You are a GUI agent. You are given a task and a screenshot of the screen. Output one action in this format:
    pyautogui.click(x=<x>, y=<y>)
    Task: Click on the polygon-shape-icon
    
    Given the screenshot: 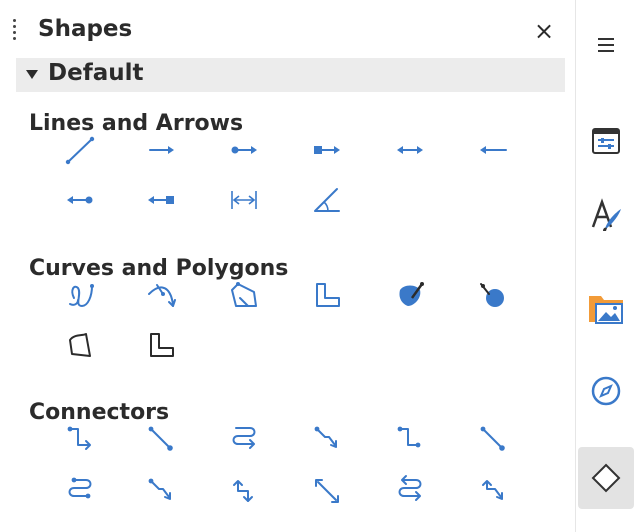 What is the action you would take?
    pyautogui.click(x=161, y=295)
    